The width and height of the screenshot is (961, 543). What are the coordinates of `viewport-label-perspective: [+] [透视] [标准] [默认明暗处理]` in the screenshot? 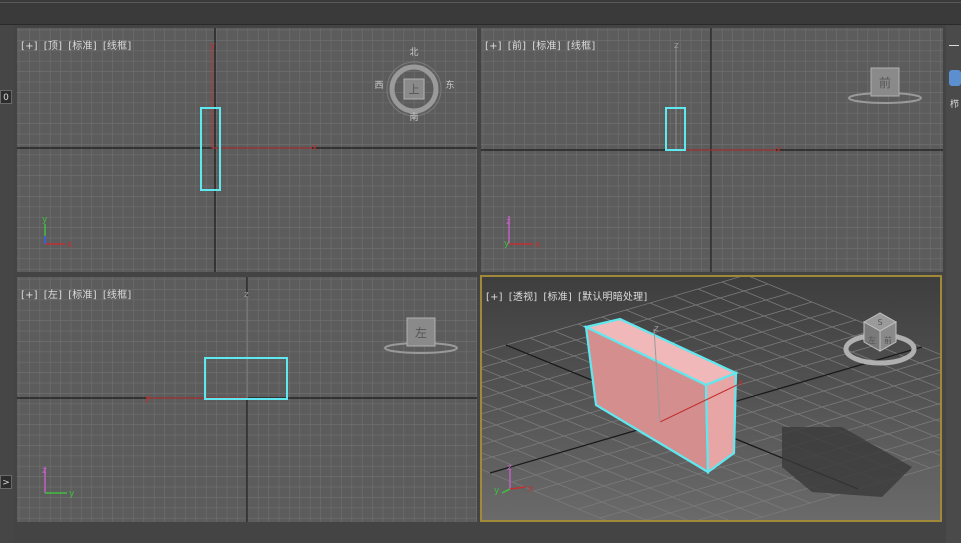 It's located at (569, 295).